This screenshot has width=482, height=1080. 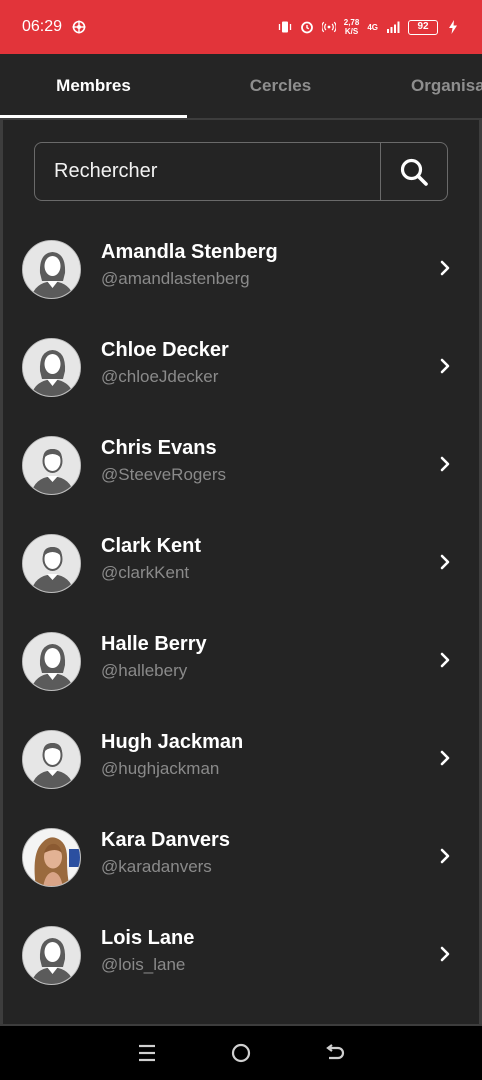 I want to click on member-handle: @hallebery, so click(x=144, y=670).